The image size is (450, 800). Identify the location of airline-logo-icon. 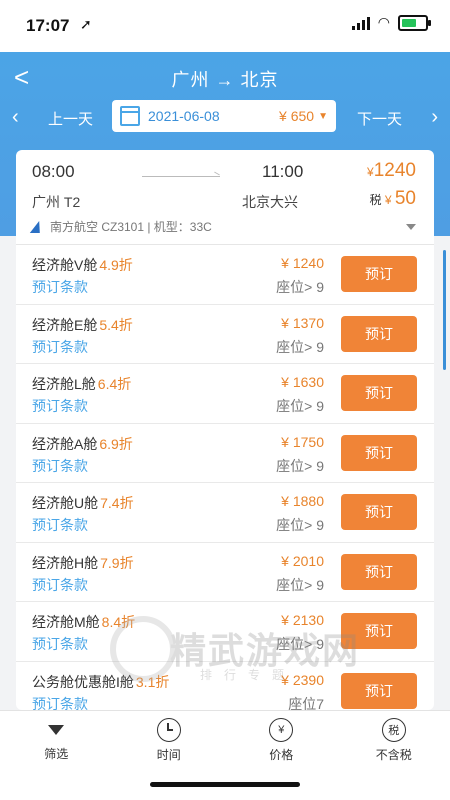
(37, 226).